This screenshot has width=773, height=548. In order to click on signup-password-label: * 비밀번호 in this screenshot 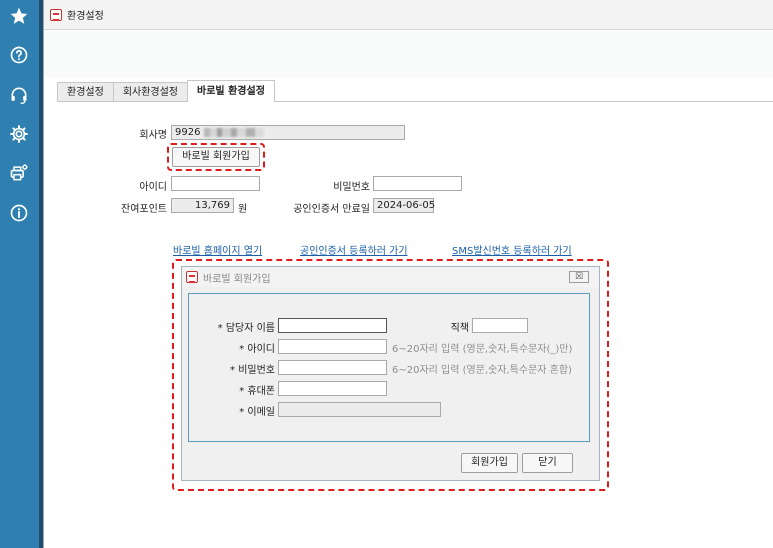, I will do `click(252, 370)`.